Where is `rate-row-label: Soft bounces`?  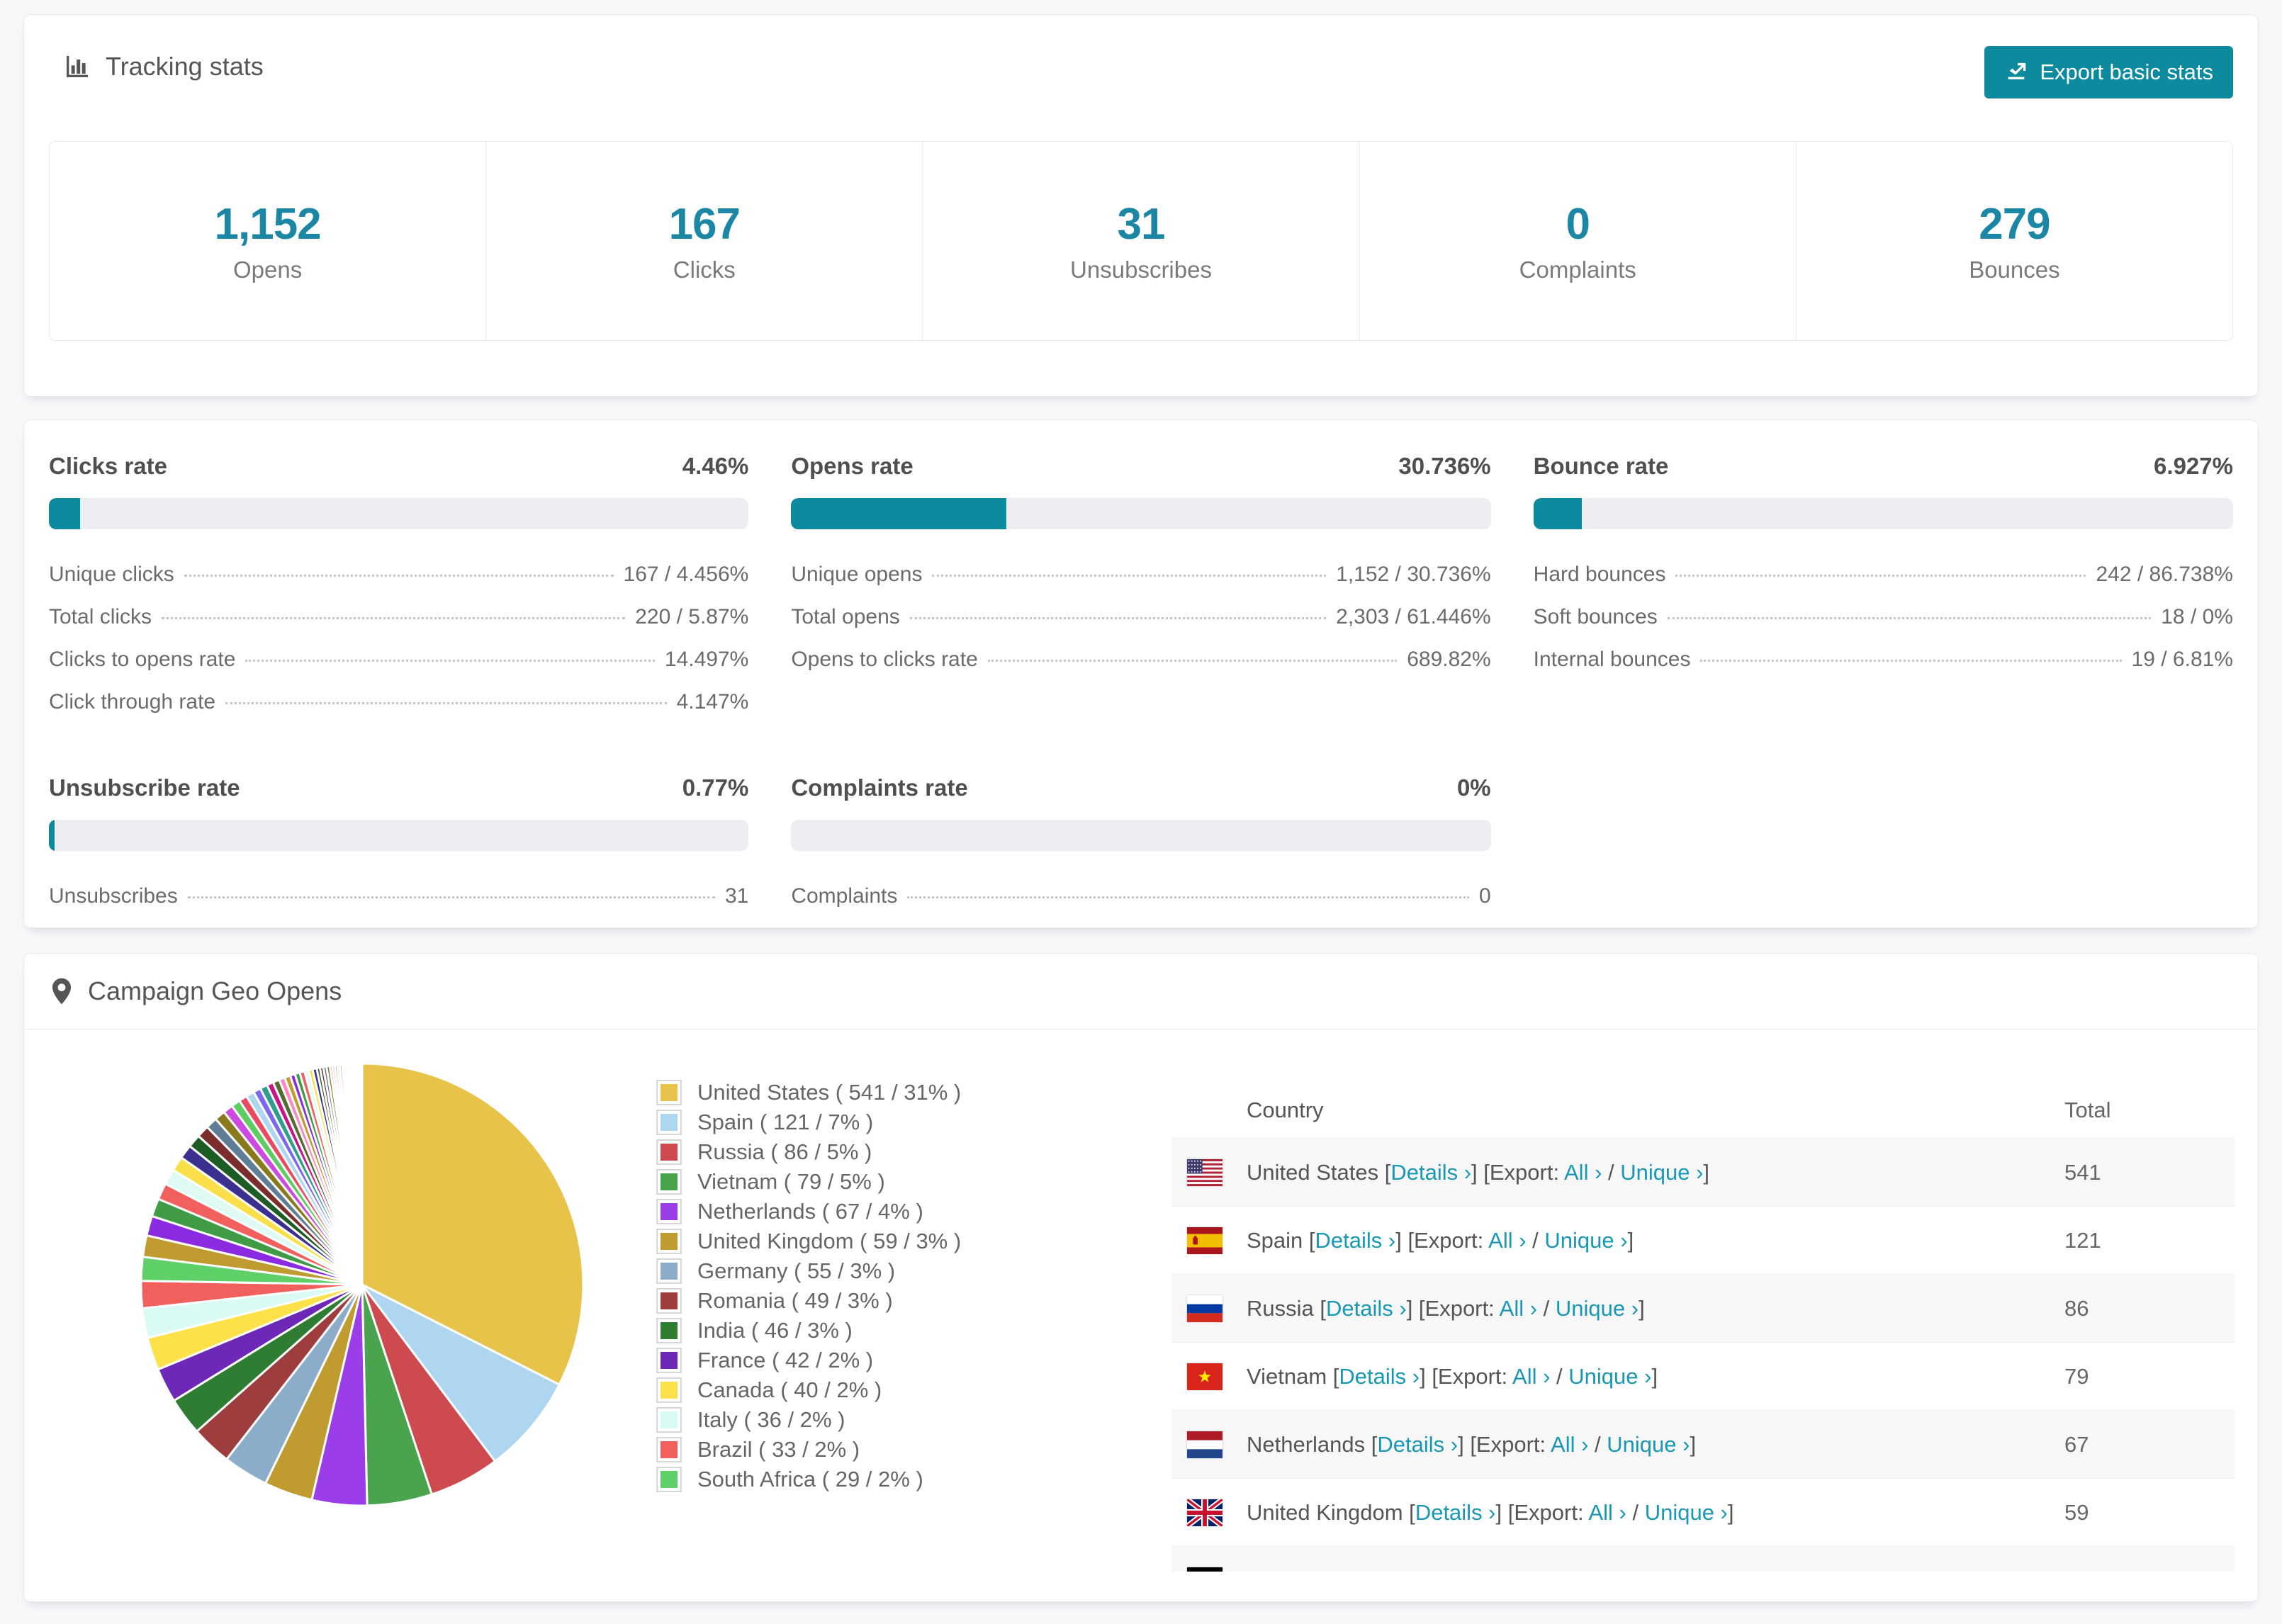
rate-row-label: Soft bounces is located at coordinates (1596, 617).